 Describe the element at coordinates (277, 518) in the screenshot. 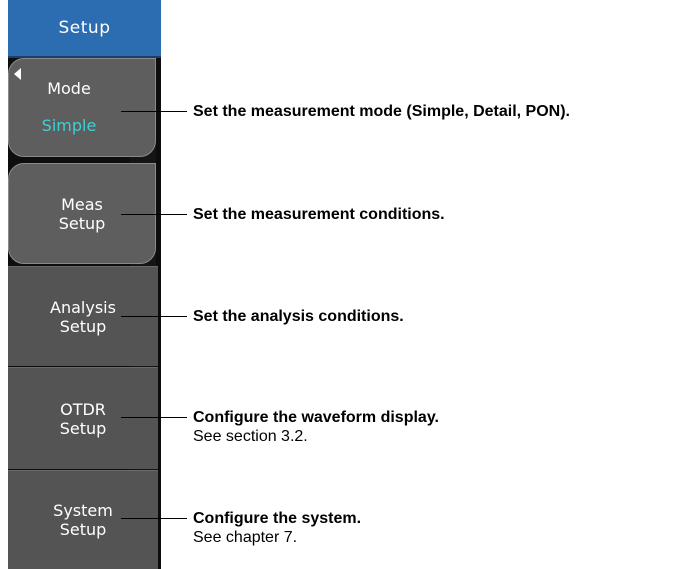

I see `system-description-title: Configure the system.` at that location.